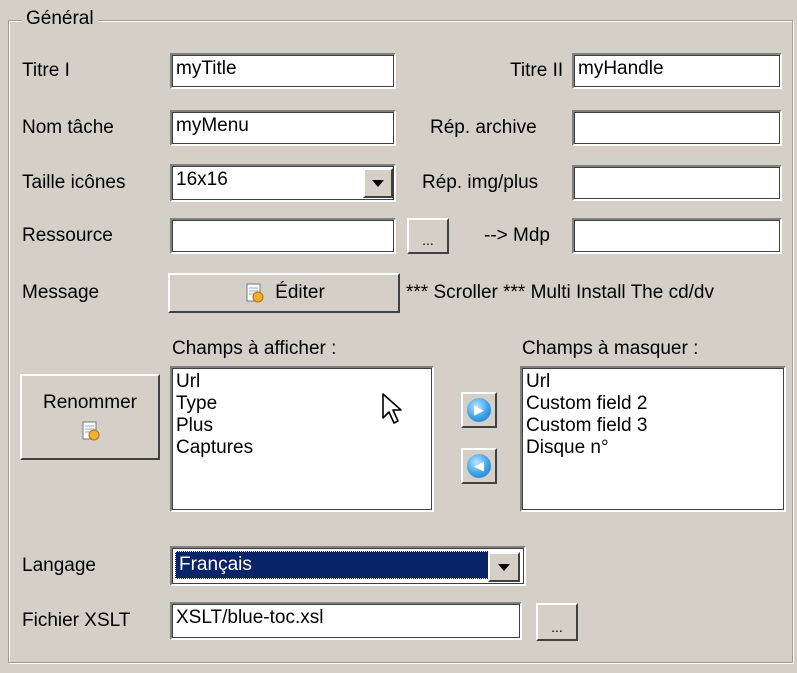  I want to click on nom-tache-input: myMenu, so click(283, 128).